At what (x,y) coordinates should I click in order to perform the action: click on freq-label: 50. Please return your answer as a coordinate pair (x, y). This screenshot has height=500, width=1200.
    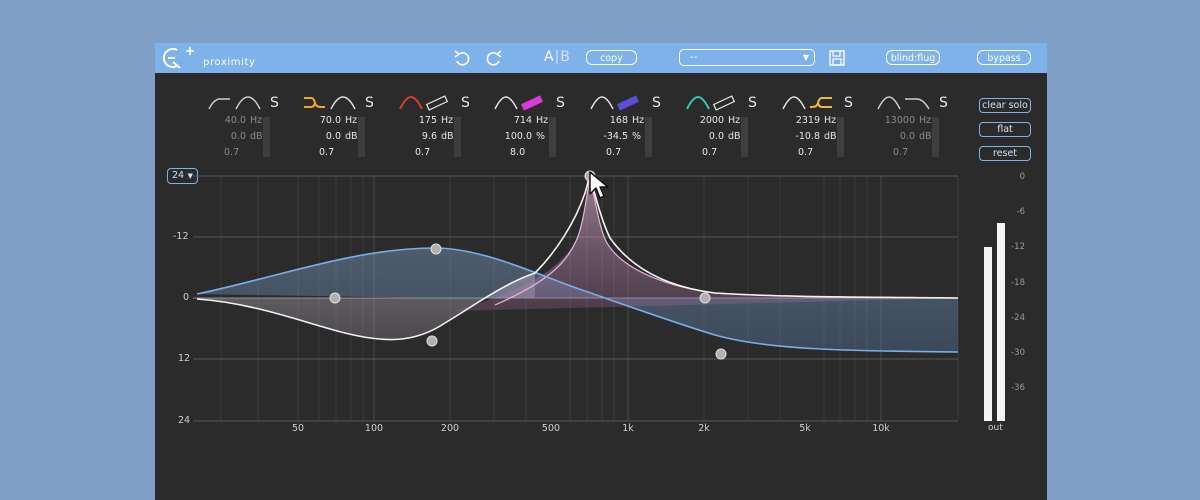
    Looking at the image, I should click on (298, 428).